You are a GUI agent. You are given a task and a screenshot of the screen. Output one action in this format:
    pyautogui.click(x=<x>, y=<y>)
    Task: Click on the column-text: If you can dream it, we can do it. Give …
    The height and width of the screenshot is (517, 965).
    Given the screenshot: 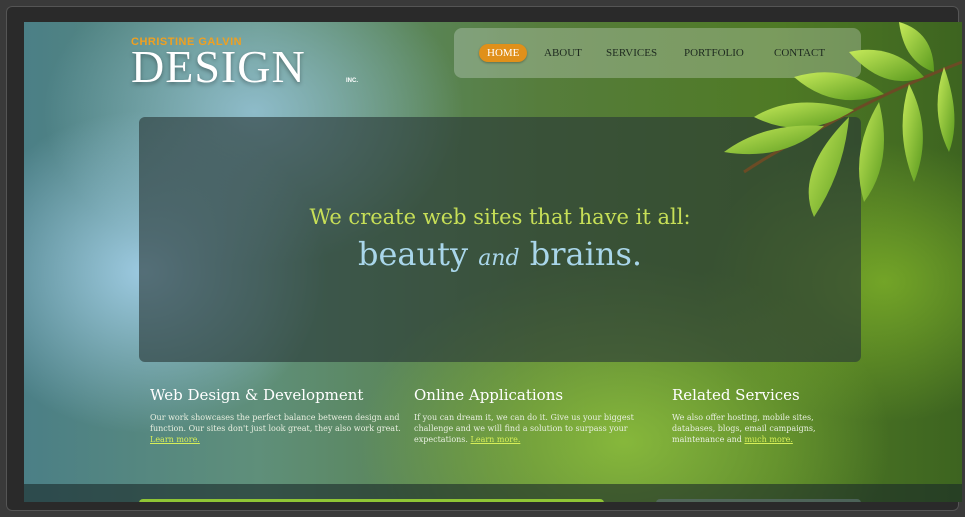 What is the action you would take?
    pyautogui.click(x=541, y=428)
    